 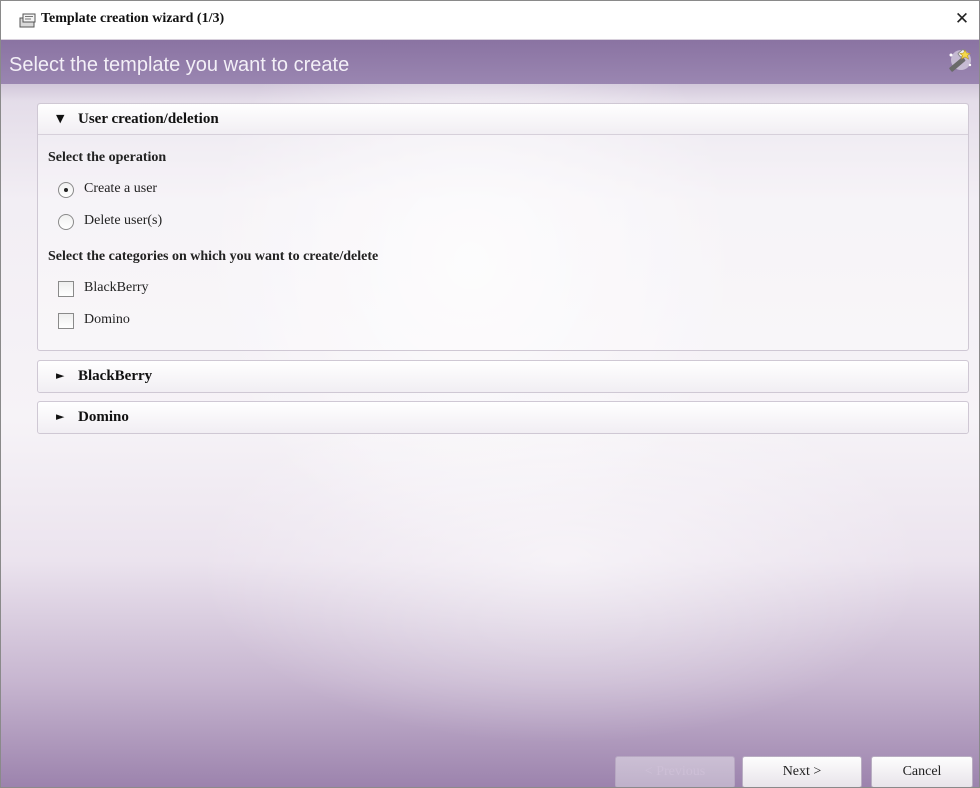 What do you see at coordinates (148, 119) in the screenshot?
I see `panel-title: User creation/deletion` at bounding box center [148, 119].